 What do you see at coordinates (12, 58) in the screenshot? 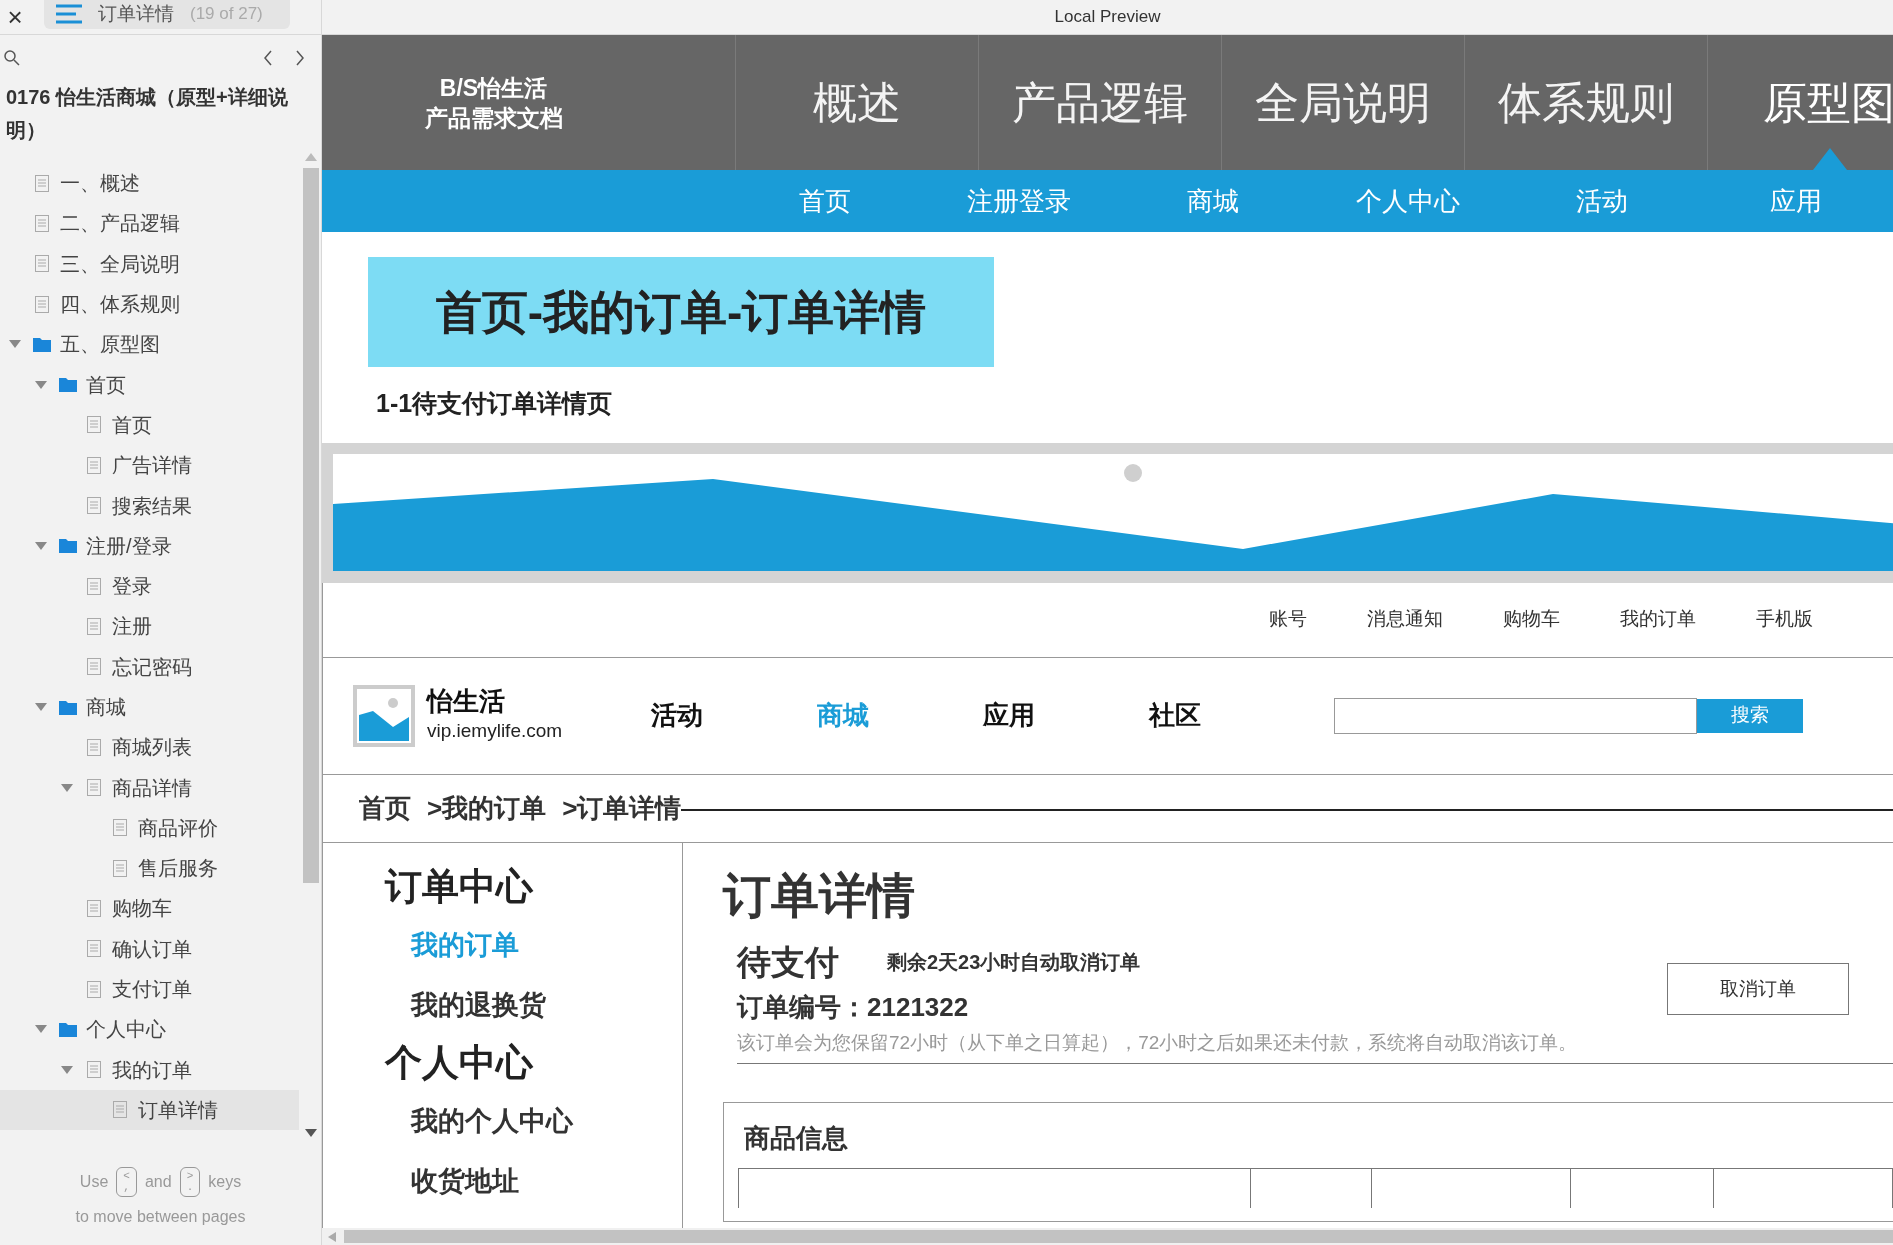
I see `search-icon` at bounding box center [12, 58].